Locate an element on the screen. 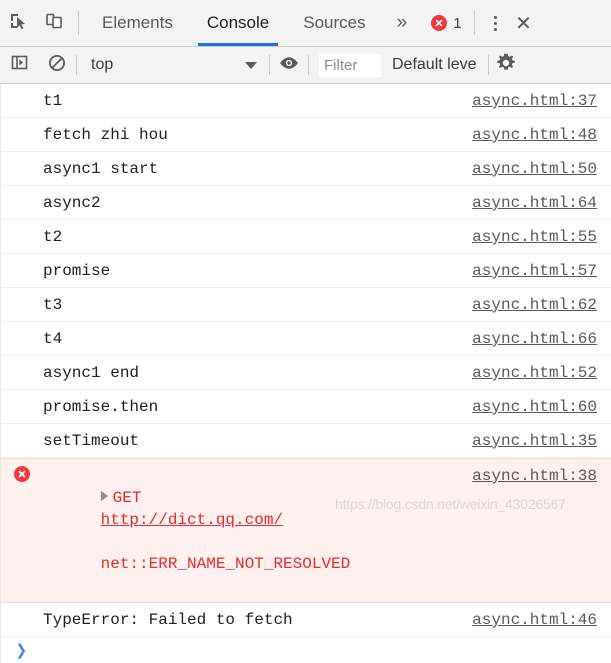 The image size is (611, 663). disclosure-triangle-icon is located at coordinates (104, 496).